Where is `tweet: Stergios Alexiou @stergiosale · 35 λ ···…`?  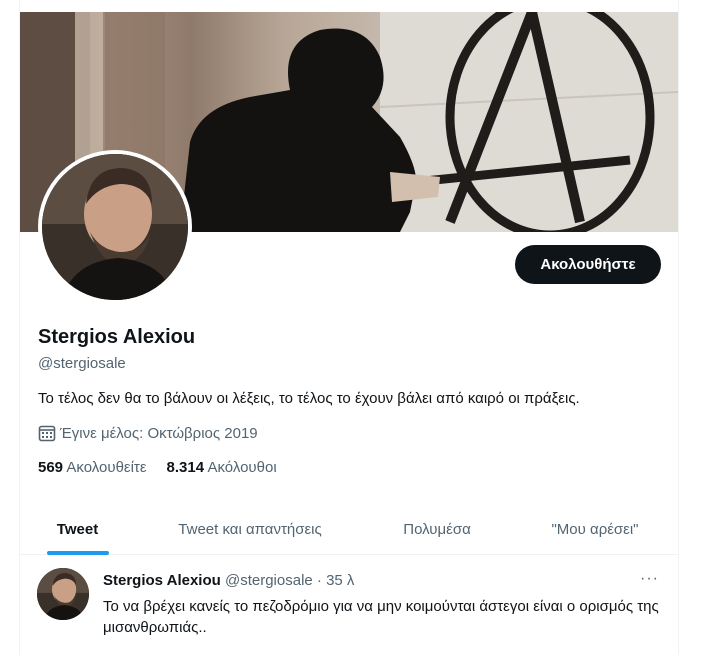
tweet: Stergios Alexiou @stergiosale · 35 λ ···… is located at coordinates (349, 605).